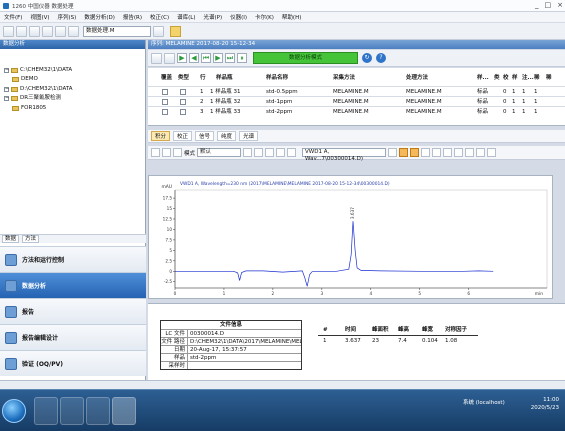  Describe the element at coordinates (242, 58) in the screenshot. I see `pause-icon: ⏸` at that location.